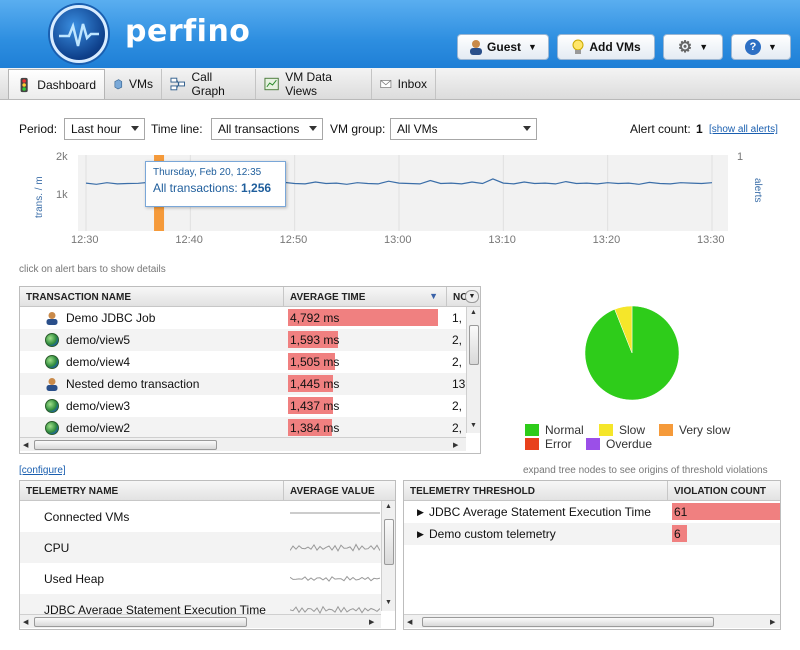 This screenshot has height=650, width=800. What do you see at coordinates (293, 240) in the screenshot?
I see `x-tick-label: 12:50` at bounding box center [293, 240].